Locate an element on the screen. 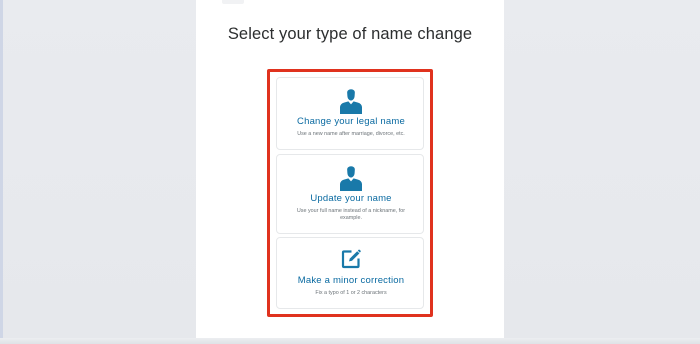 The width and height of the screenshot is (700, 344). window-edge is located at coordinates (1, 172).